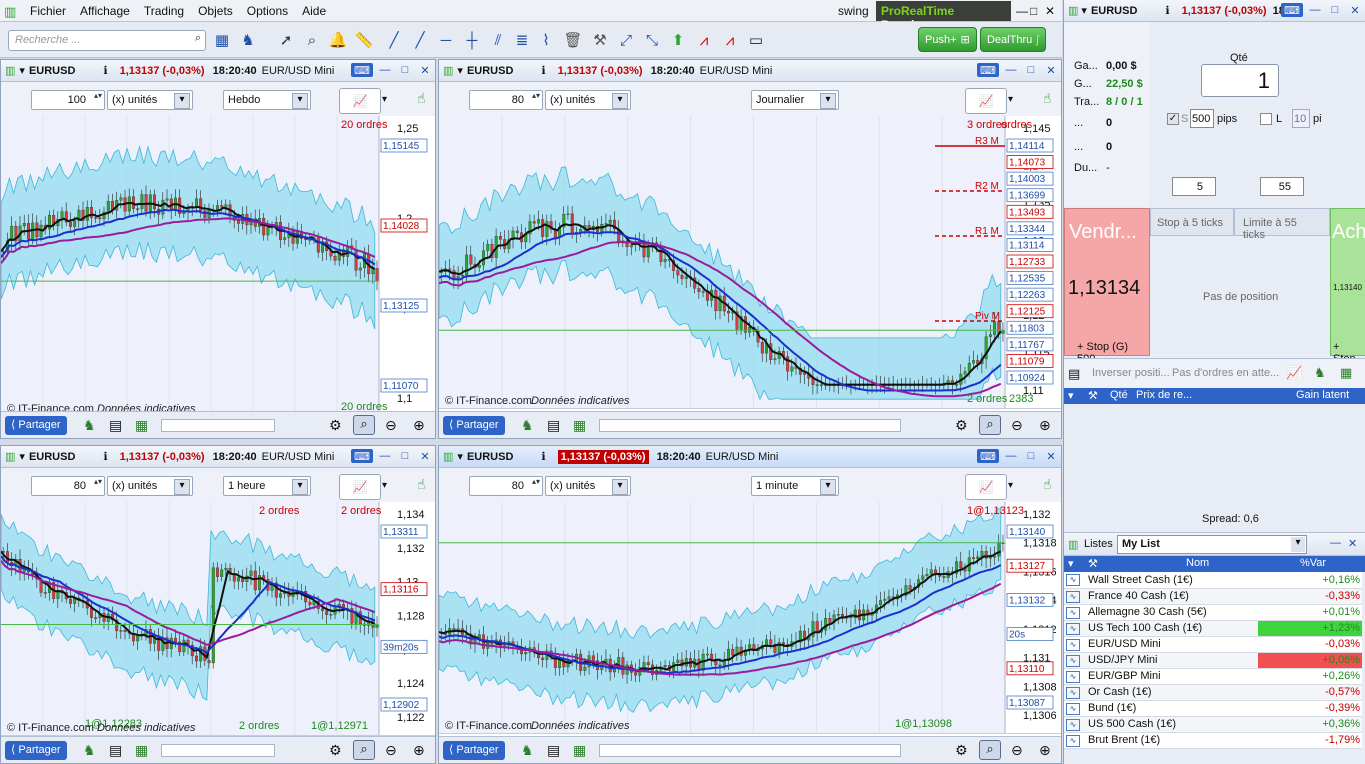  I want to click on period-select: Journalier, so click(795, 100).